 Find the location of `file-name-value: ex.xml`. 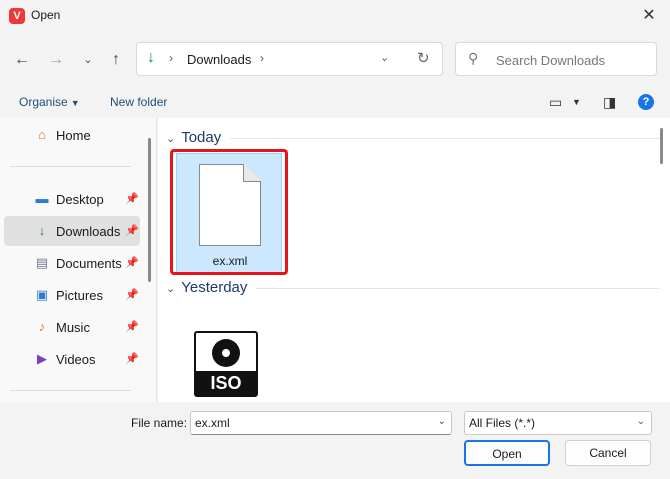

file-name-value: ex.xml is located at coordinates (212, 423).